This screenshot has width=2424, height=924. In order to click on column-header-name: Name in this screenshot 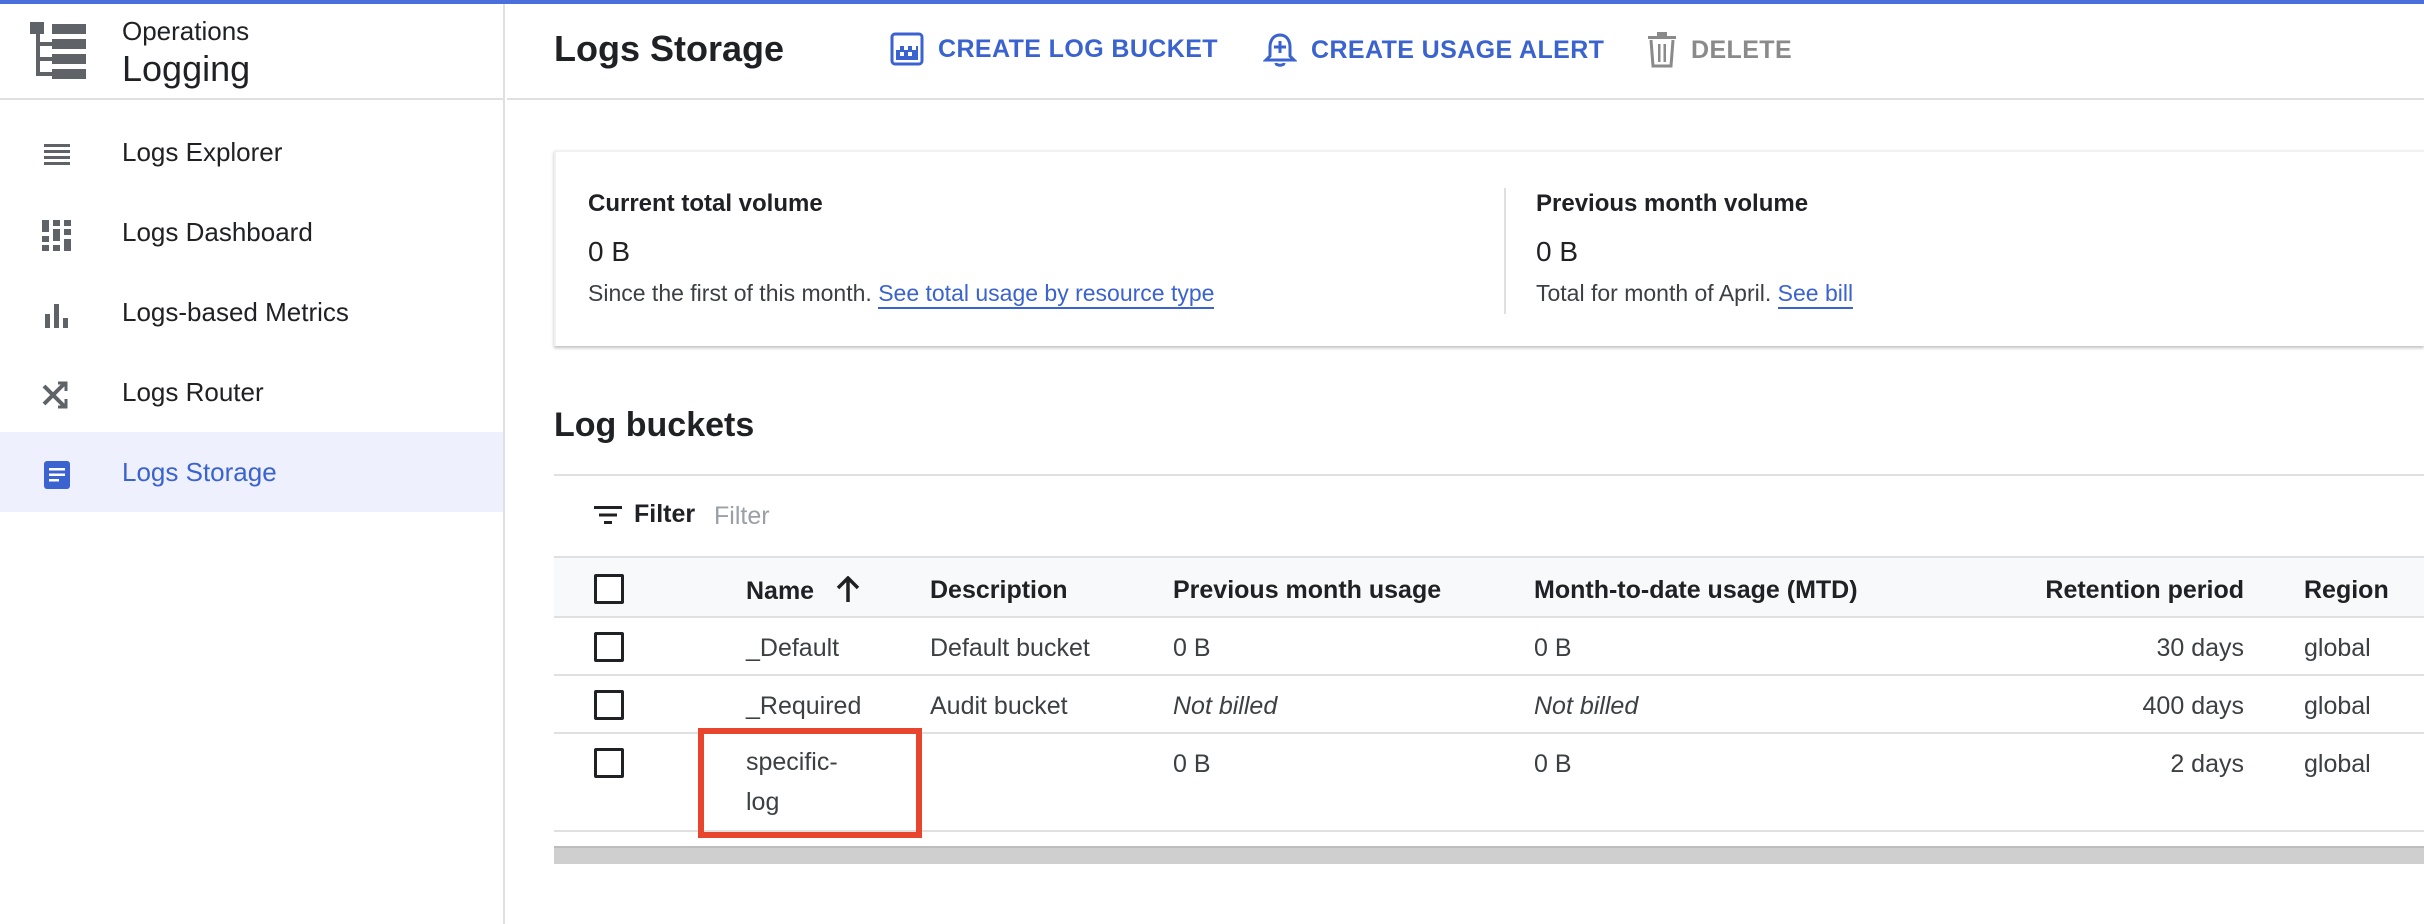, I will do `click(803, 590)`.